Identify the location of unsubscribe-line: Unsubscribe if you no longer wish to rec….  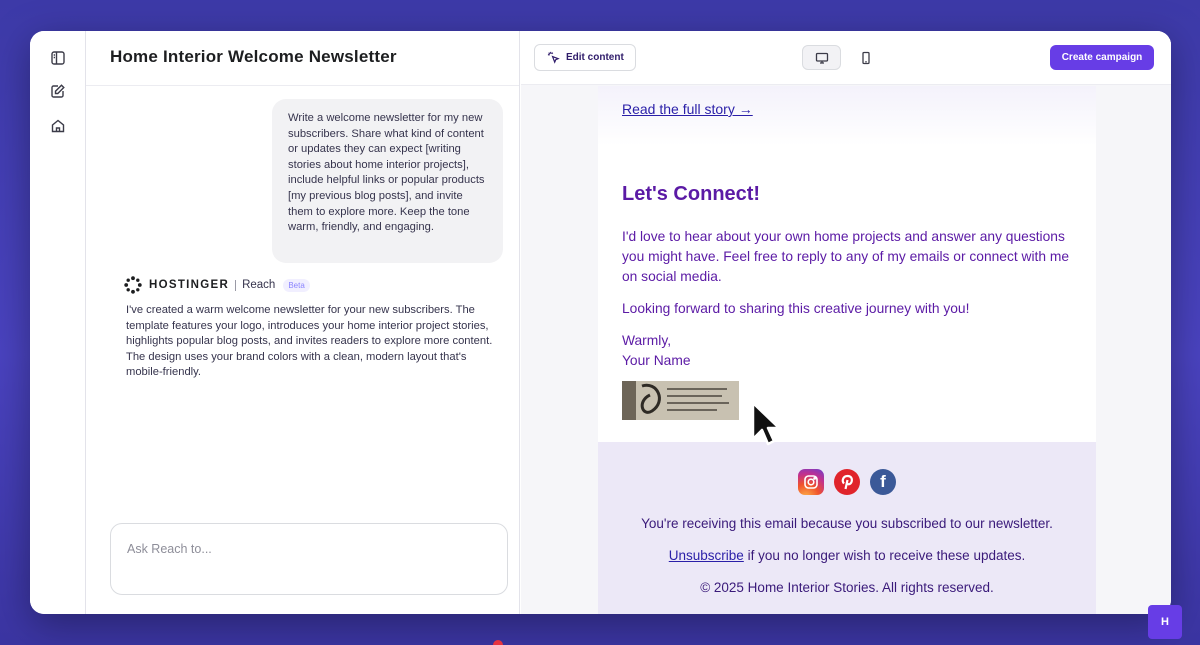
(847, 555).